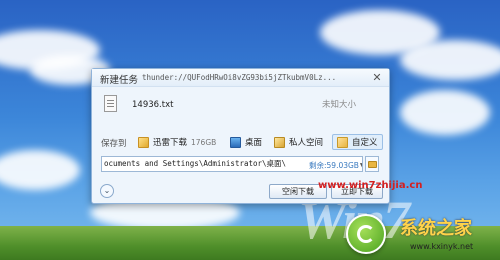 The height and width of the screenshot is (260, 500). What do you see at coordinates (279, 142) in the screenshot?
I see `private-space-icon` at bounding box center [279, 142].